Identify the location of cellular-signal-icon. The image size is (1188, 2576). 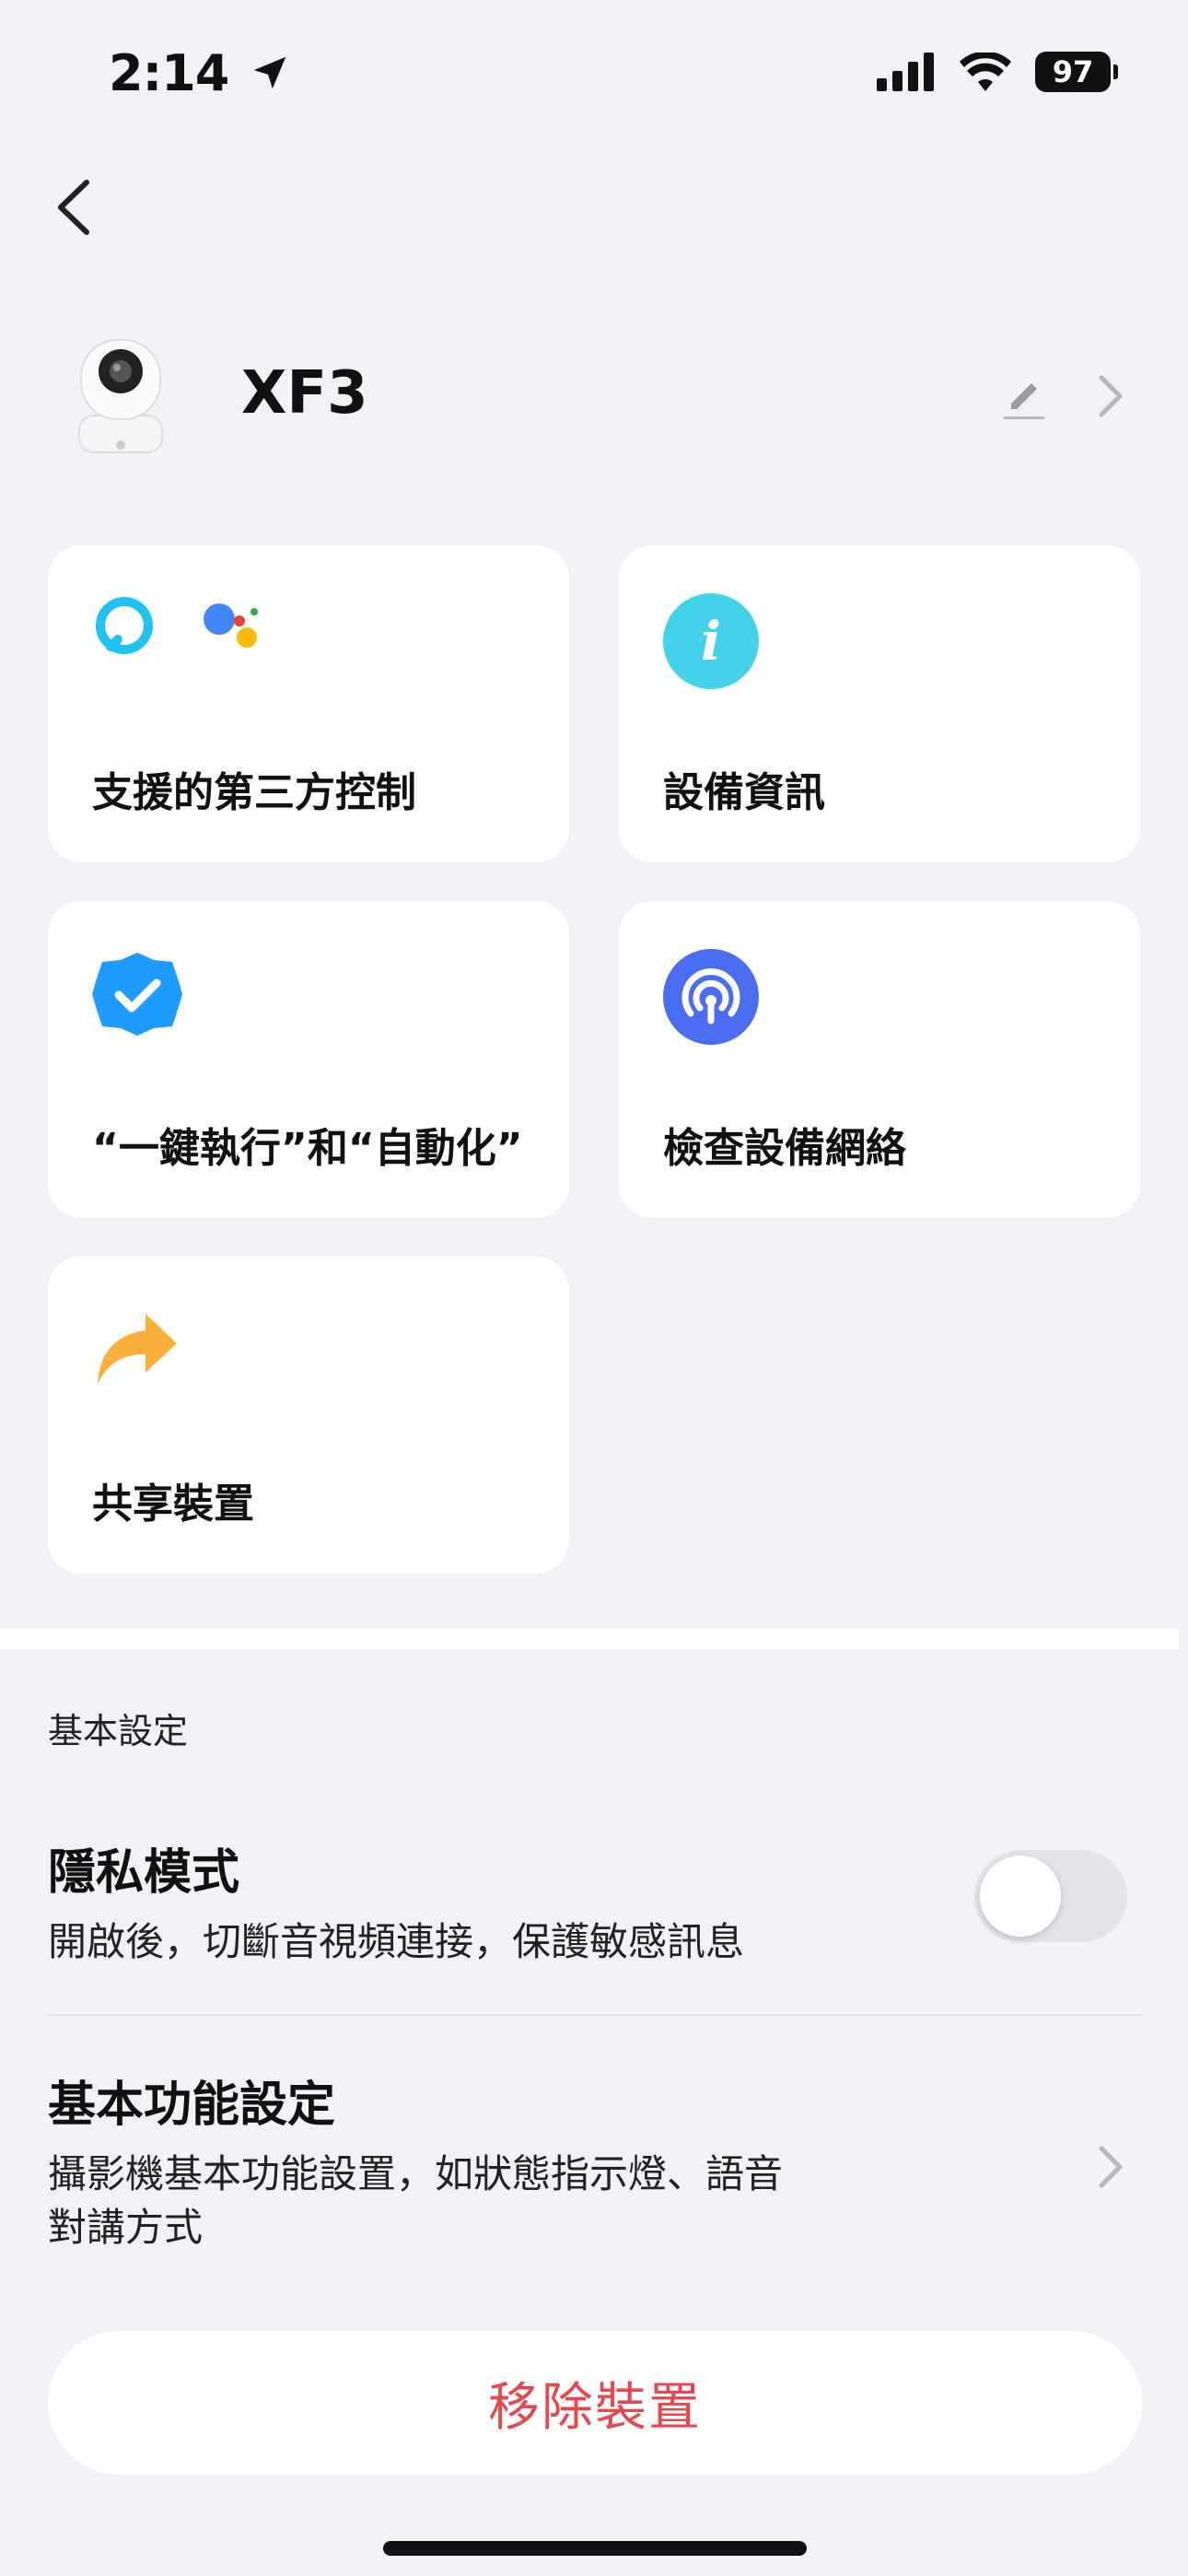
(905, 72).